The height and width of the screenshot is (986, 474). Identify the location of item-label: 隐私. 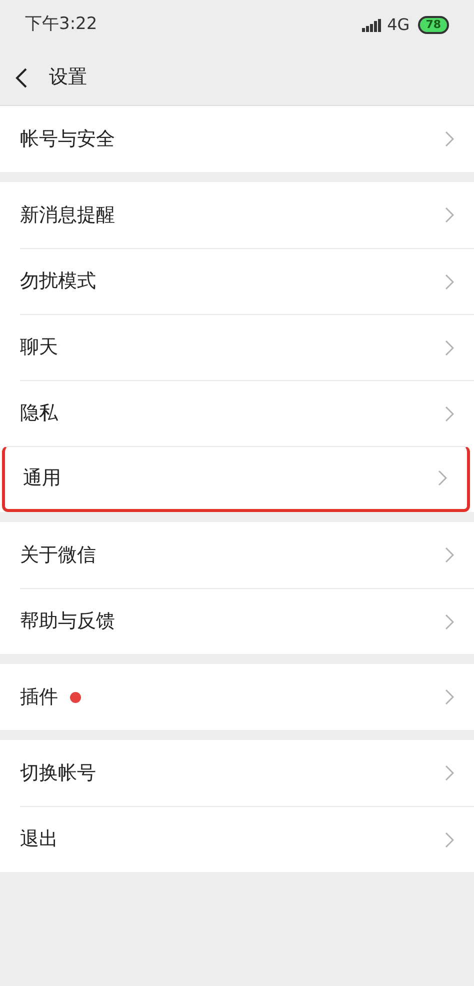
(39, 413).